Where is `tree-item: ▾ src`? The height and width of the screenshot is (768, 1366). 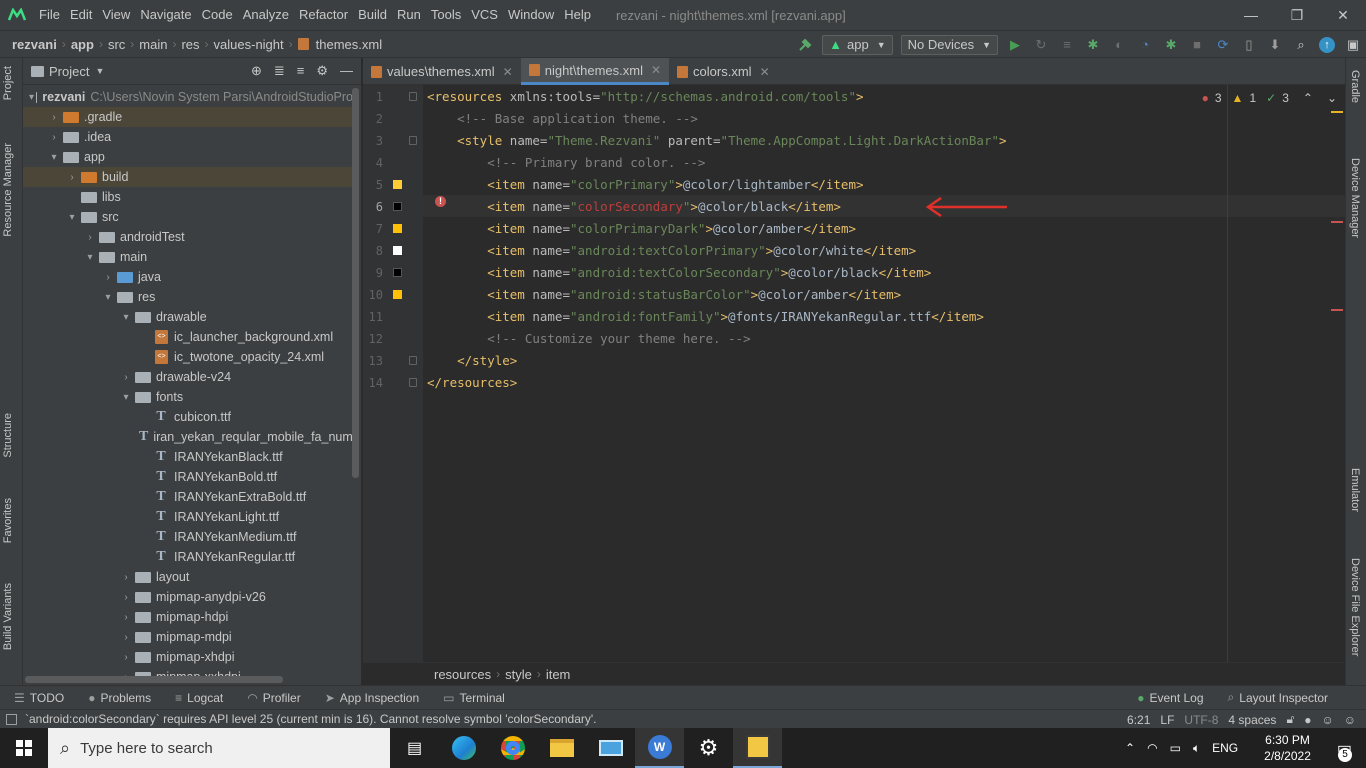 tree-item: ▾ src is located at coordinates (188, 217).